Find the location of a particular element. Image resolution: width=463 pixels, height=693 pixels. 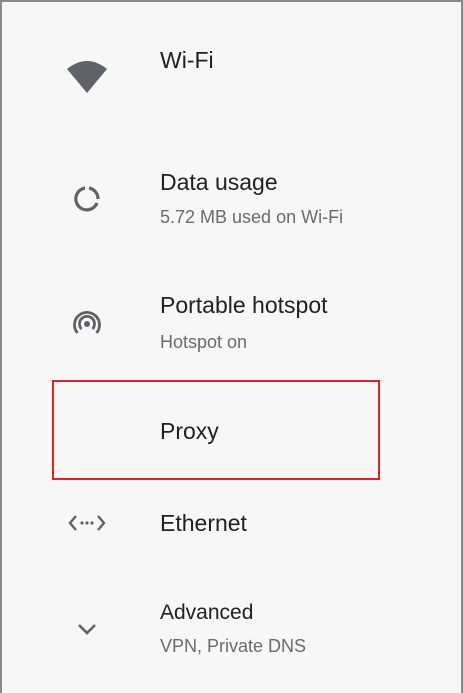

ethernet-icon is located at coordinates (87, 523).